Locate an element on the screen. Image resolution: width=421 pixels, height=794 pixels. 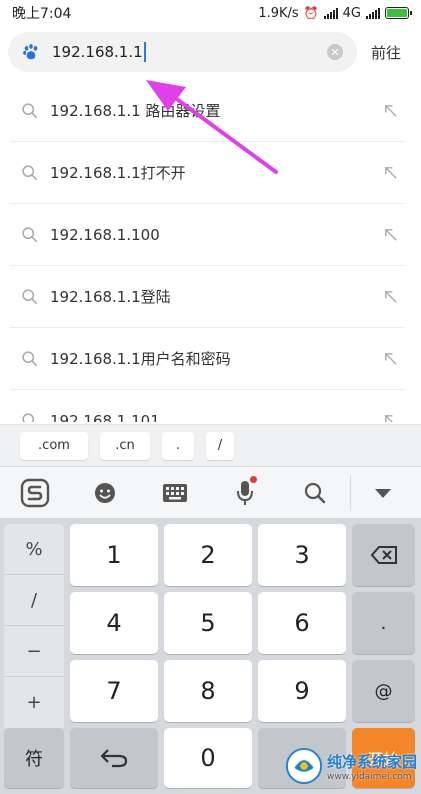
key-3: 3 is located at coordinates (302, 555).